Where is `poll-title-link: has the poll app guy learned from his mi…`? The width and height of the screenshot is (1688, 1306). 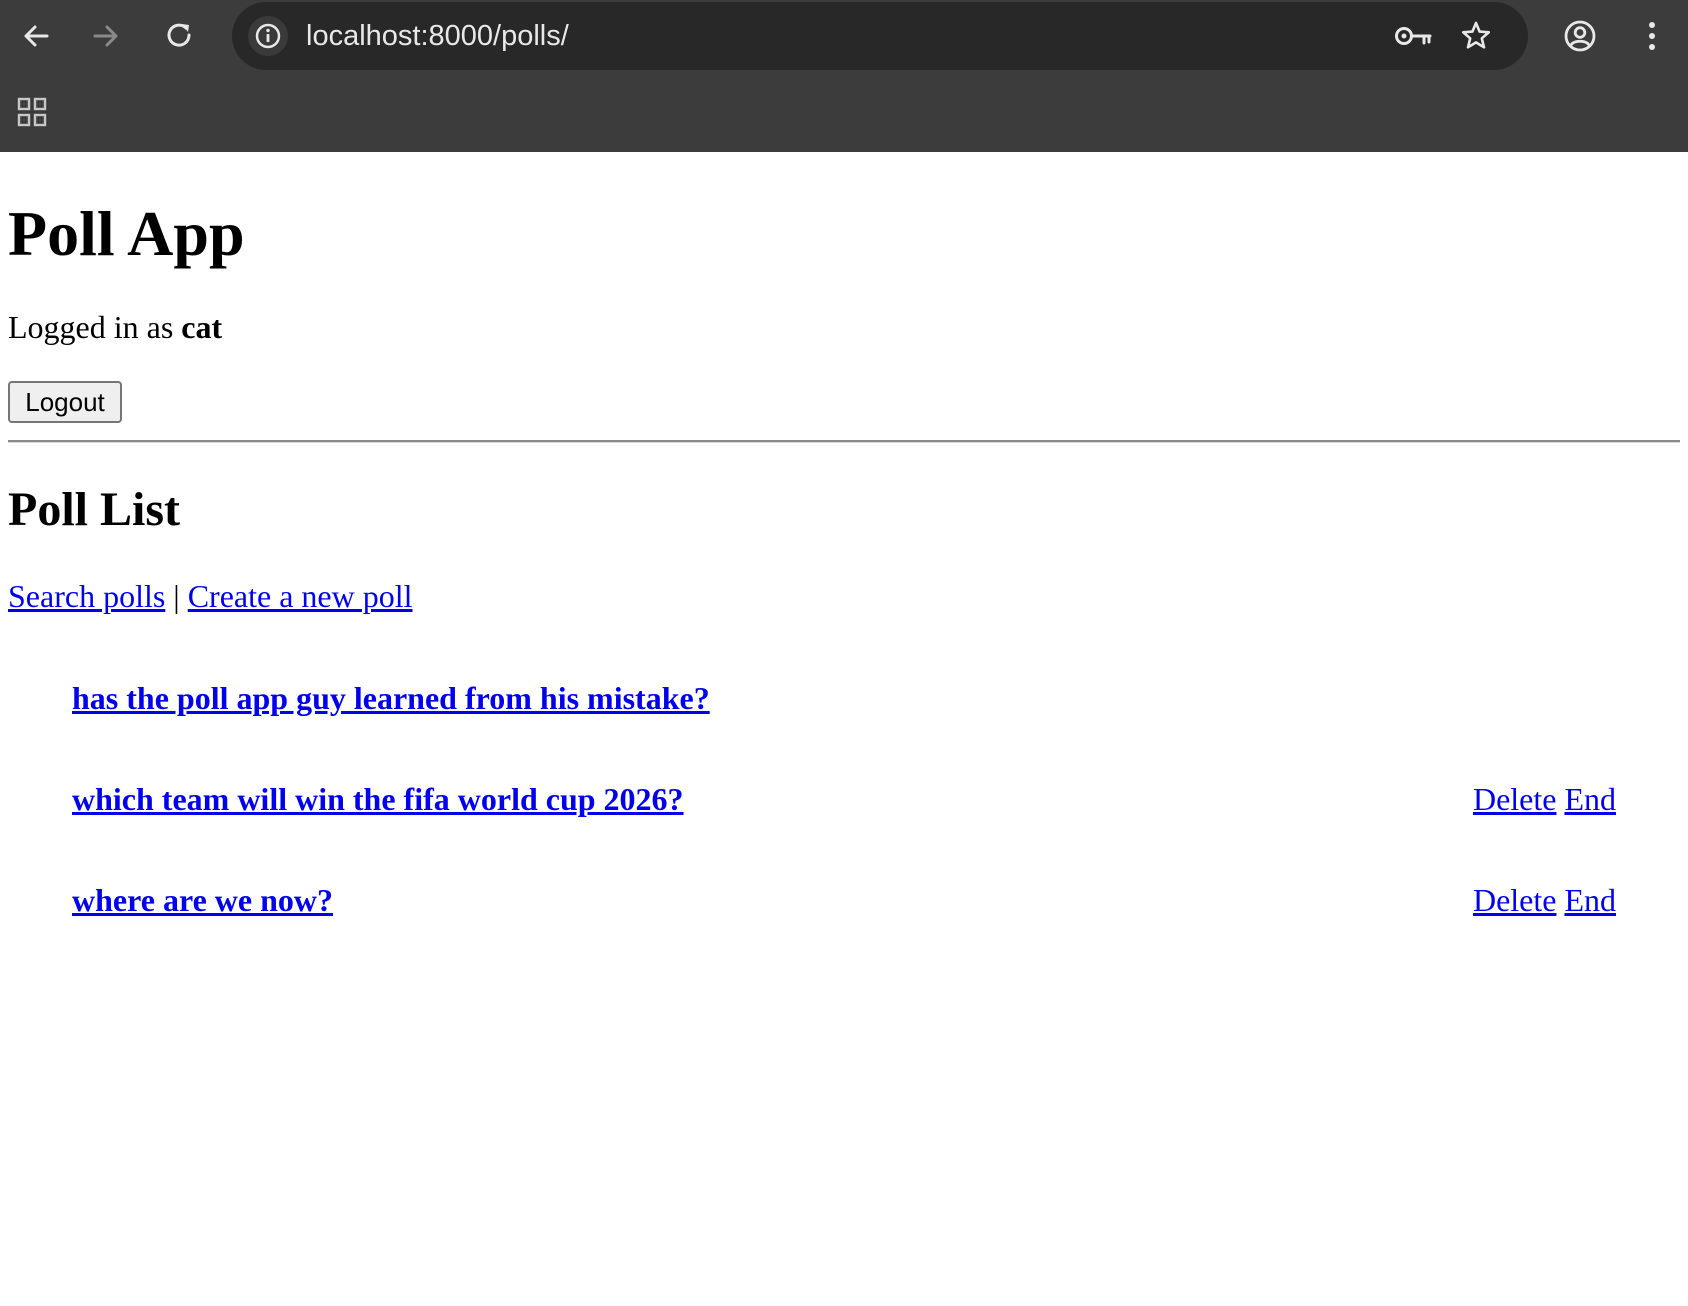
poll-title-link: has the poll app guy learned from his mi… is located at coordinates (391, 698).